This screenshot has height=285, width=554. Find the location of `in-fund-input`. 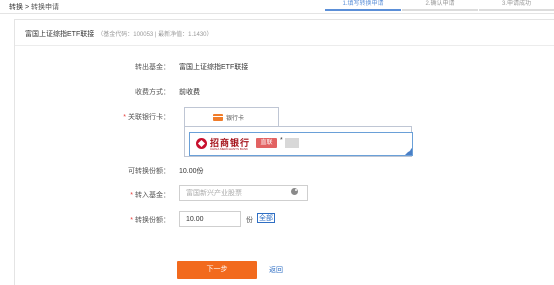

in-fund-input is located at coordinates (243, 193).